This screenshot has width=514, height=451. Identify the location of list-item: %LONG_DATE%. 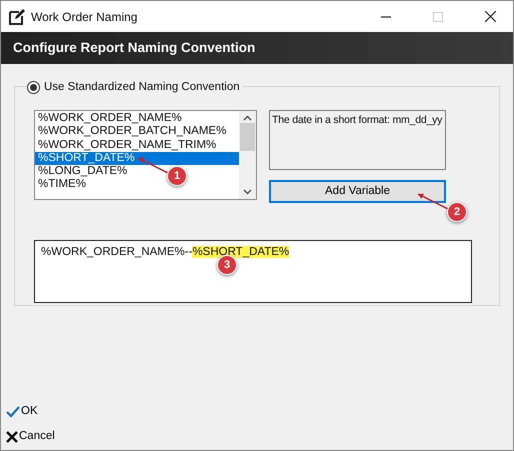
(81, 171).